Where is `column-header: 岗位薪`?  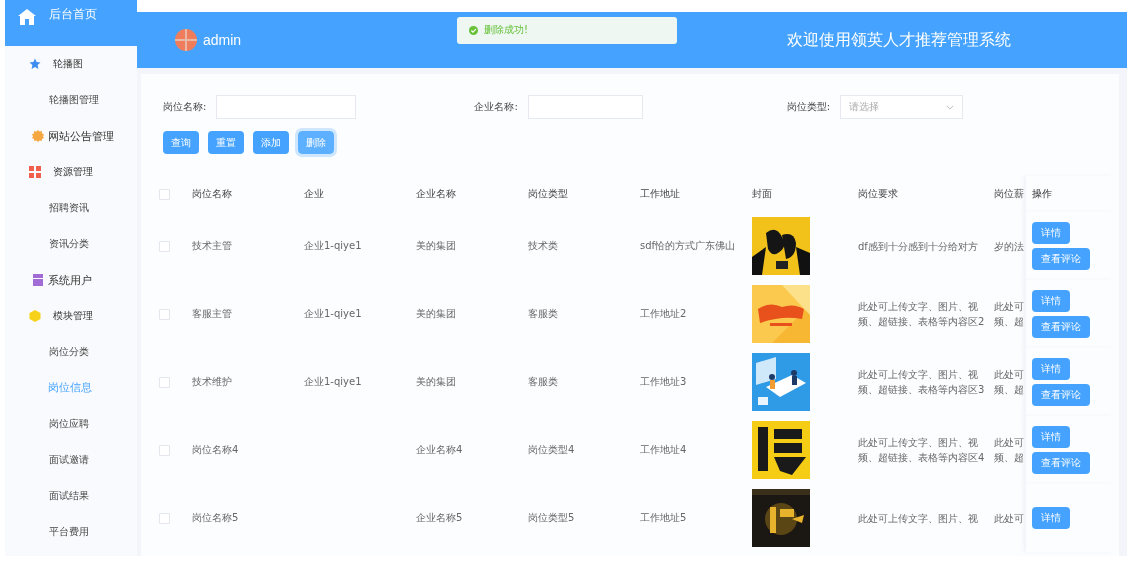
column-header: 岗位薪 is located at coordinates (1009, 194).